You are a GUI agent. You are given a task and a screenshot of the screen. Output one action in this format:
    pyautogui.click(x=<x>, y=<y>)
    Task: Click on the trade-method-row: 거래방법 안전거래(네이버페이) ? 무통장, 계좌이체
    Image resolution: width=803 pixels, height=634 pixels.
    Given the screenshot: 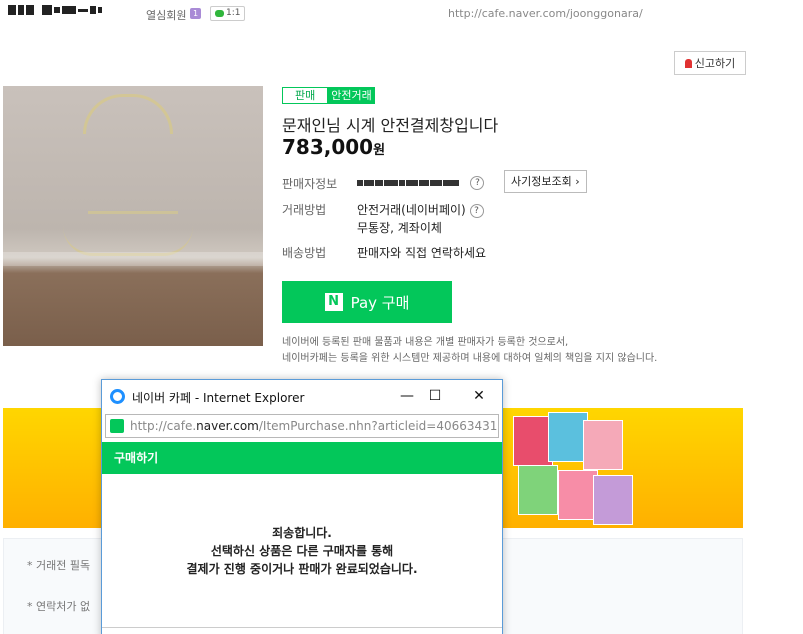 What is the action you would take?
    pyautogui.click(x=432, y=219)
    